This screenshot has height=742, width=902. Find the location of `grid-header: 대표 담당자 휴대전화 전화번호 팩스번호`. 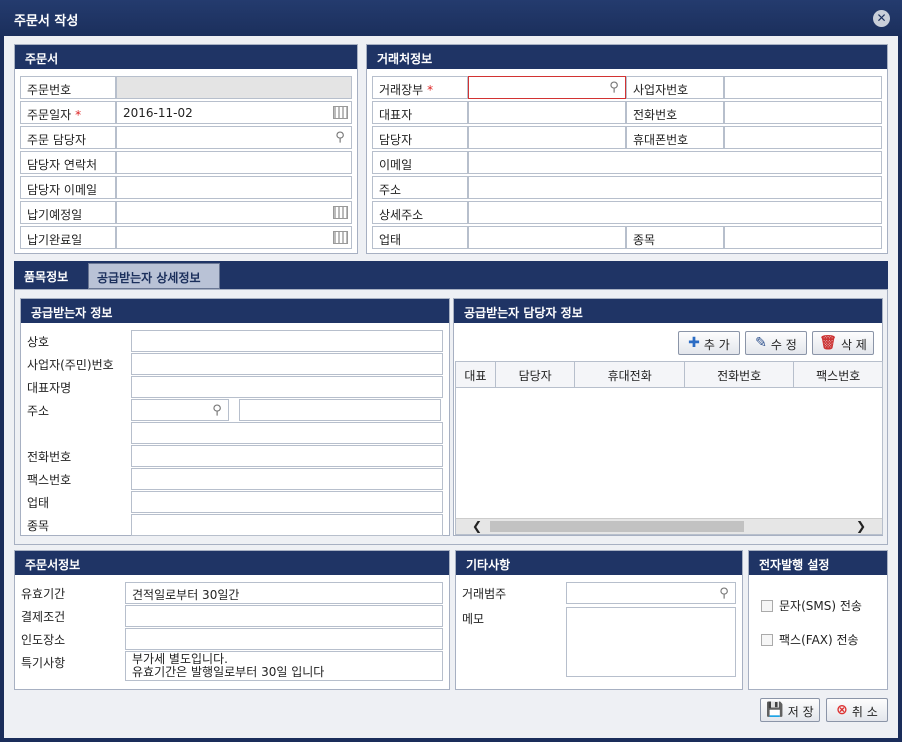

grid-header: 대표 담당자 휴대전화 전화번호 팩스번호 is located at coordinates (669, 375).